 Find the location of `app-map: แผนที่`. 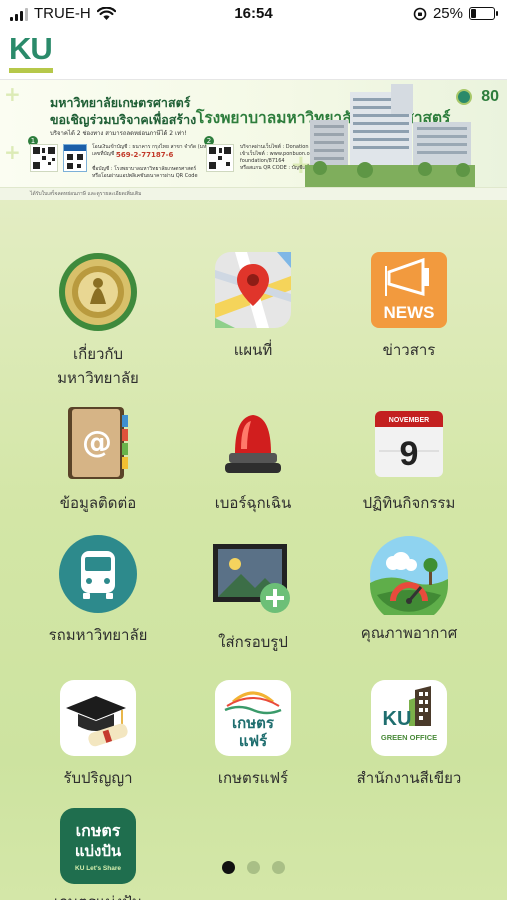

app-map: แผนที่ is located at coordinates (253, 307).